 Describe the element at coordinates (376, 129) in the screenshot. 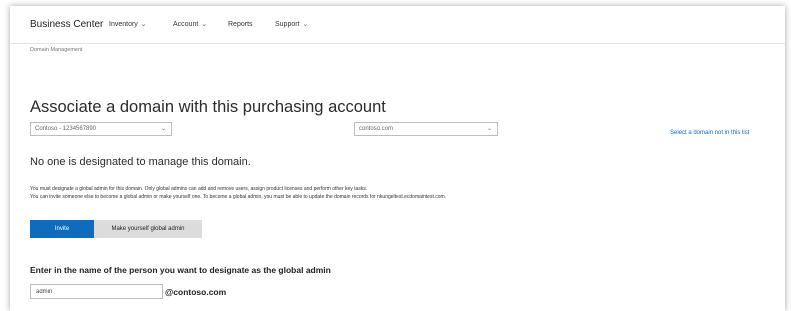

I see `domain-select-value: contoso.com` at that location.